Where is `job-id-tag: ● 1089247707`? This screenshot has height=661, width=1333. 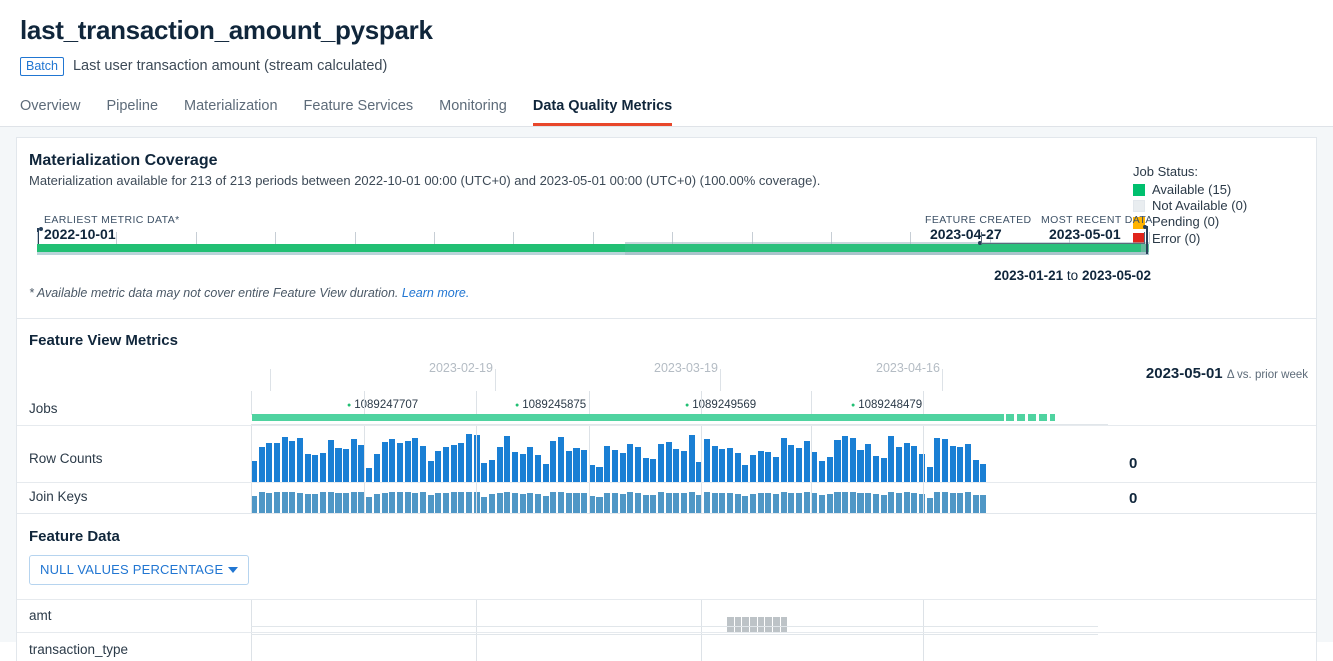 job-id-tag: ● 1089247707 is located at coordinates (382, 405).